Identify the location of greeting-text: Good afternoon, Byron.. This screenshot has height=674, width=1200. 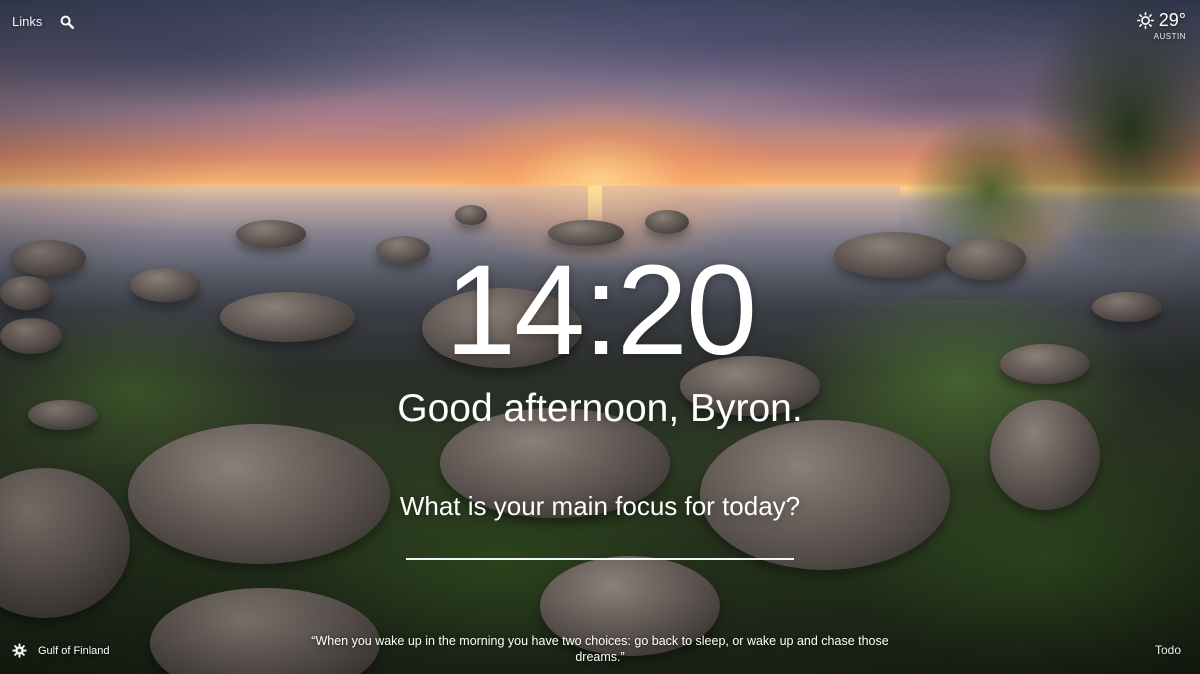
(600, 408).